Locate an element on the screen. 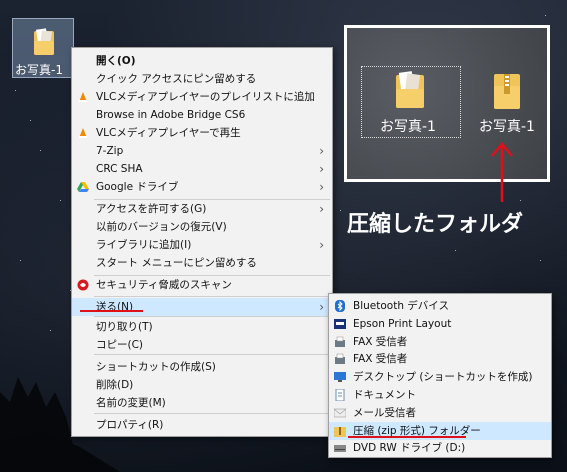 The width and height of the screenshot is (567, 472). menu-item-label: VLCメディアプレイヤーで再生 is located at coordinates (168, 133).